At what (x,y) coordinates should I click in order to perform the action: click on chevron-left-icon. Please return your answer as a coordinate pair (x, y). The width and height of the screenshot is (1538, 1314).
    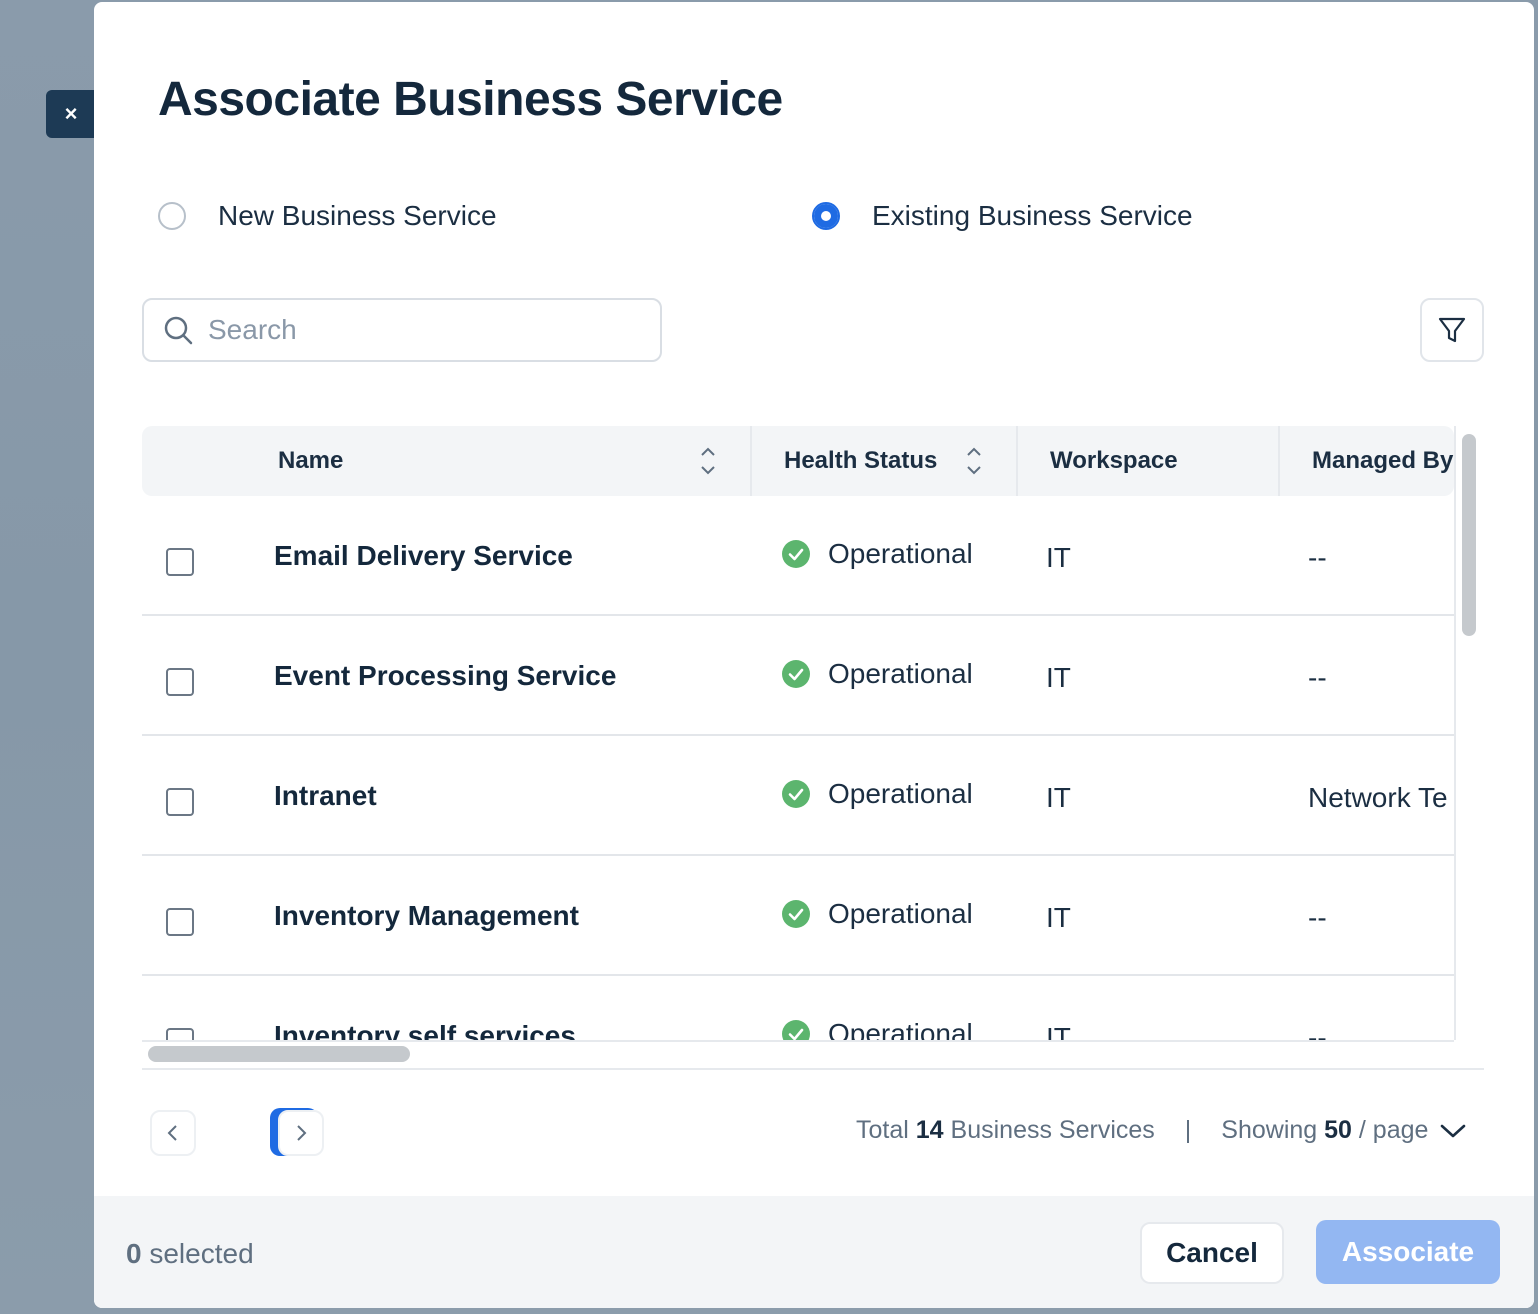
    Looking at the image, I should click on (172, 1133).